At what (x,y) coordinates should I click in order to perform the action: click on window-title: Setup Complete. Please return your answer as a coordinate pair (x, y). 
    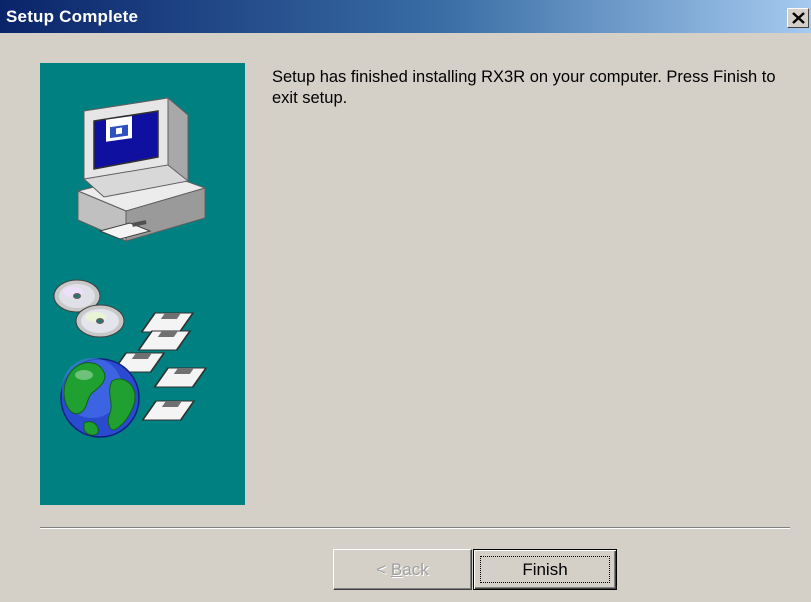
    Looking at the image, I should click on (72, 16).